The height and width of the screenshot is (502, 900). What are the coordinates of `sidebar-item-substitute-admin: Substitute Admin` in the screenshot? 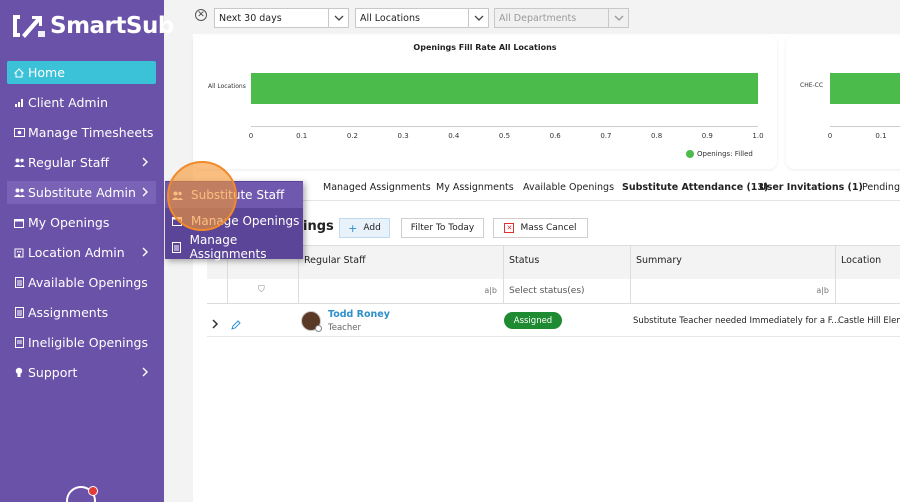 It's located at (81, 192).